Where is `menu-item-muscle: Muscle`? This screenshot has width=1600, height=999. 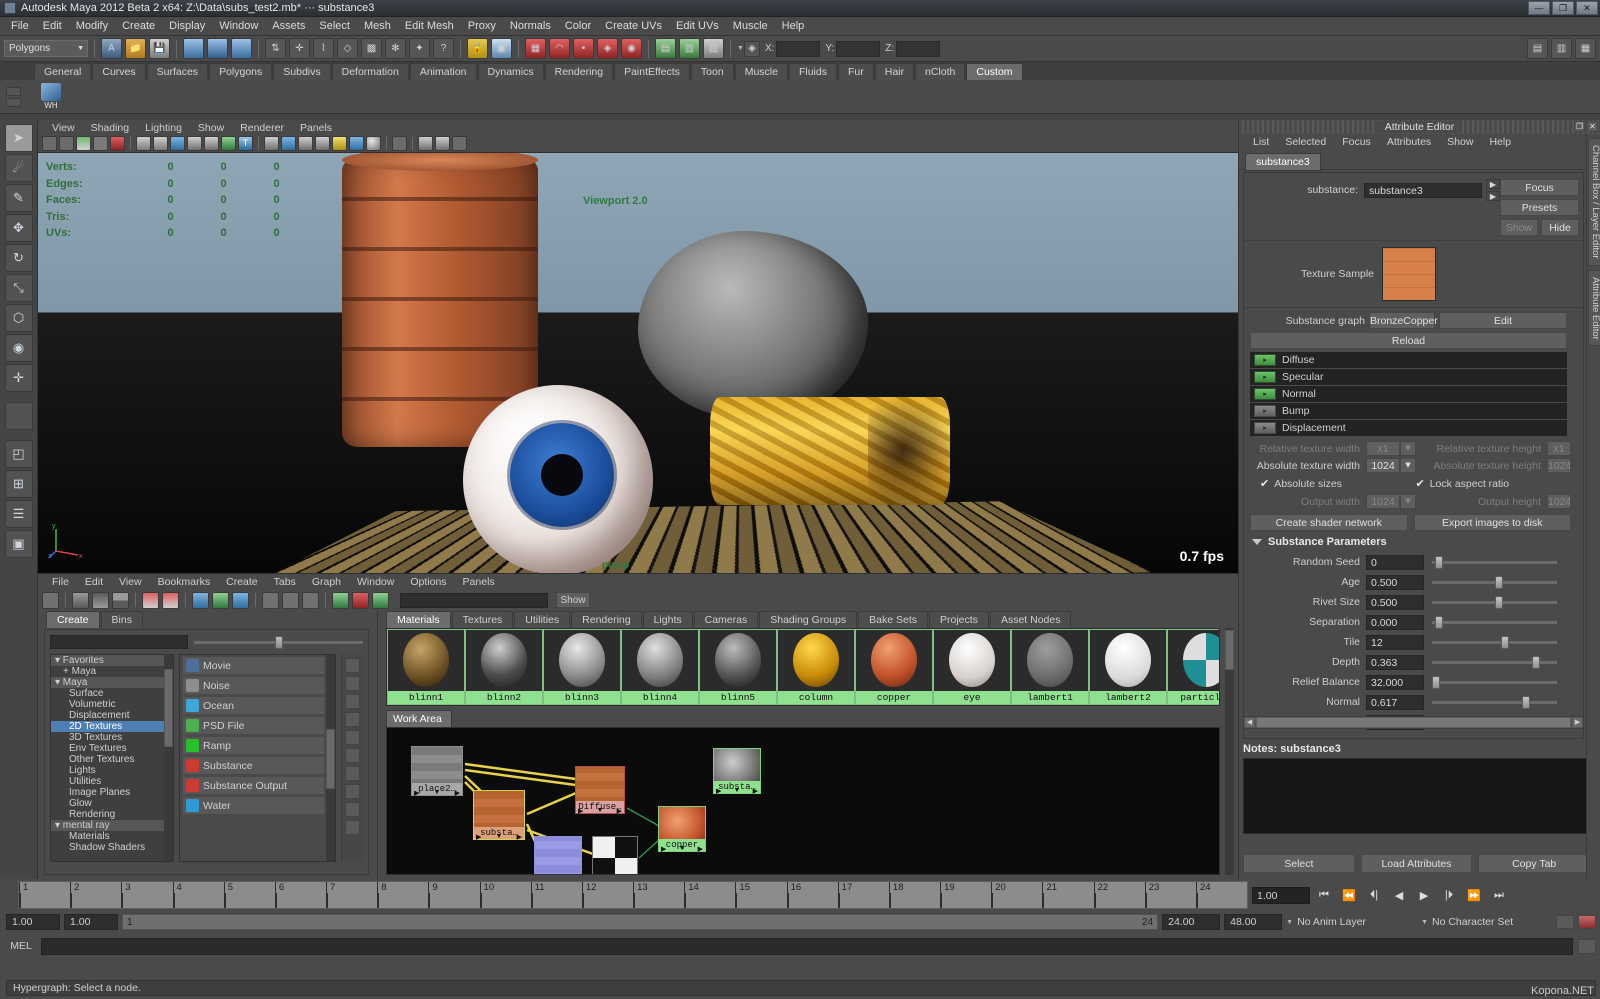 menu-item-muscle: Muscle is located at coordinates (750, 26).